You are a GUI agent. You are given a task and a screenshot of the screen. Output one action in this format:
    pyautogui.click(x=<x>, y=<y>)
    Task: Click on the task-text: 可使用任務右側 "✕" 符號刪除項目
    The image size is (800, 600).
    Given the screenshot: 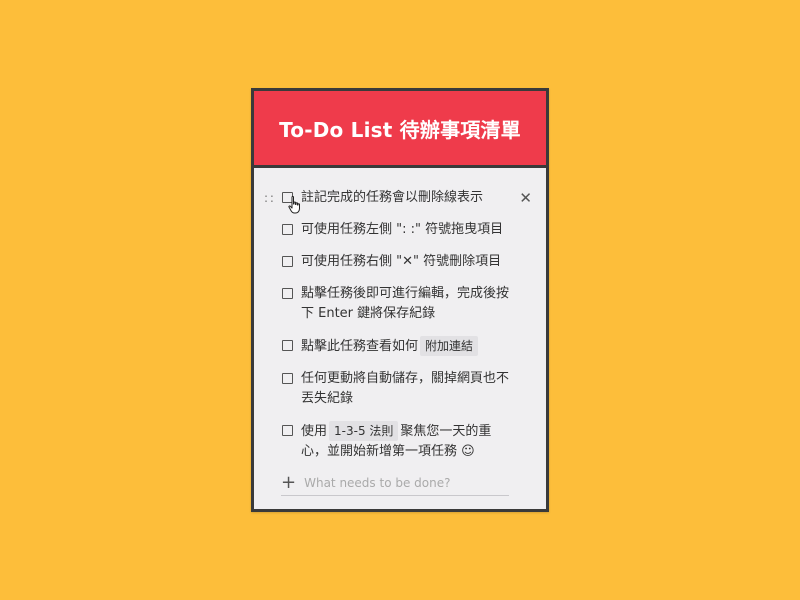 What is the action you would take?
    pyautogui.click(x=408, y=262)
    